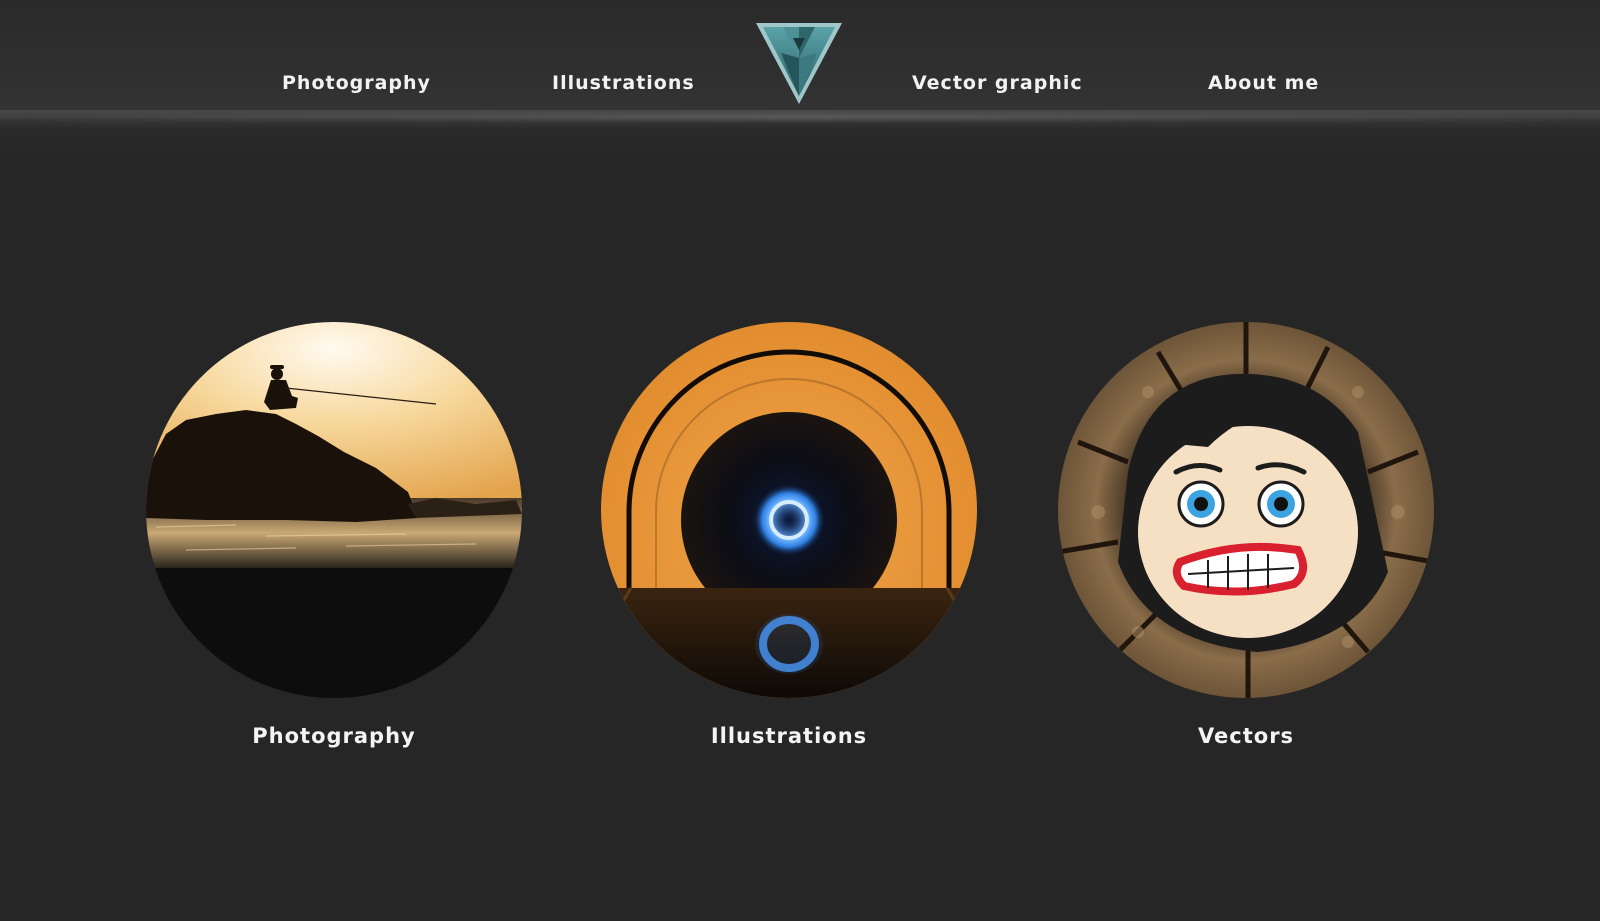 The height and width of the screenshot is (921, 1600). What do you see at coordinates (1263, 83) in the screenshot?
I see `nav-link-about-me: About me` at bounding box center [1263, 83].